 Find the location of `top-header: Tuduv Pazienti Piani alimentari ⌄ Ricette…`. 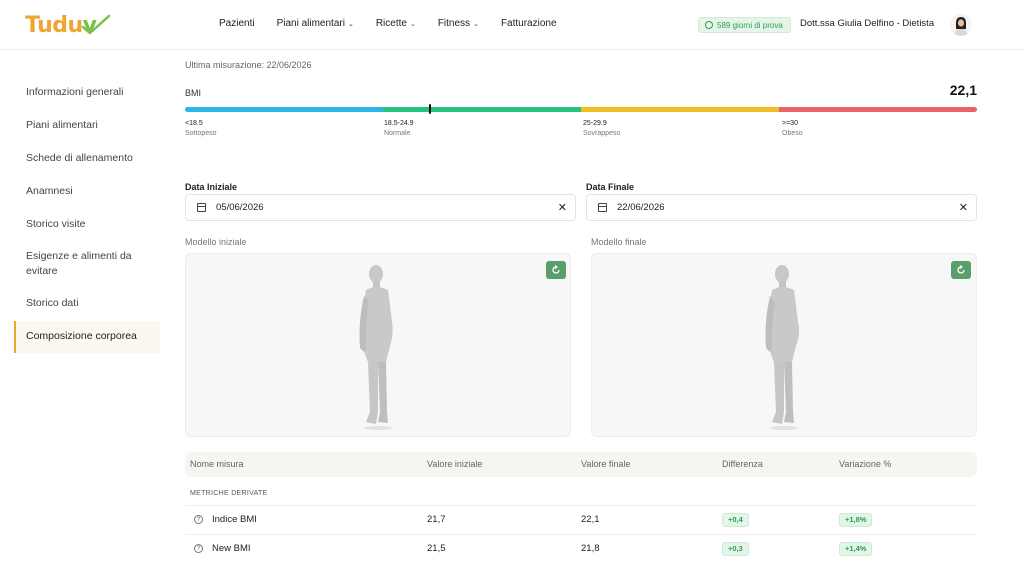

top-header: Tuduv Pazienti Piani alimentari ⌄ Ricette… is located at coordinates (512, 25).